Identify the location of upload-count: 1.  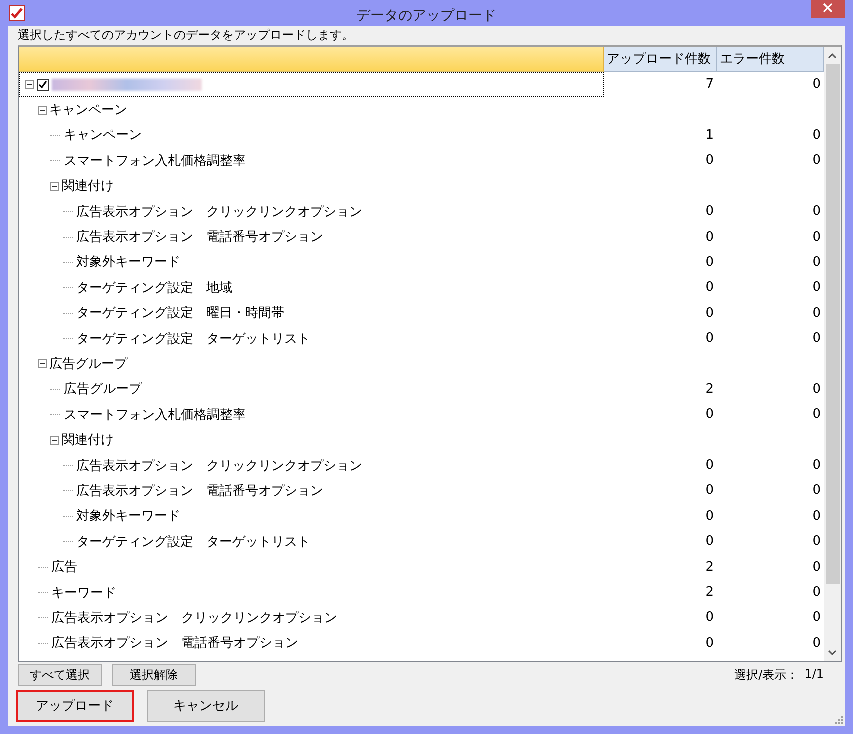
(710, 135).